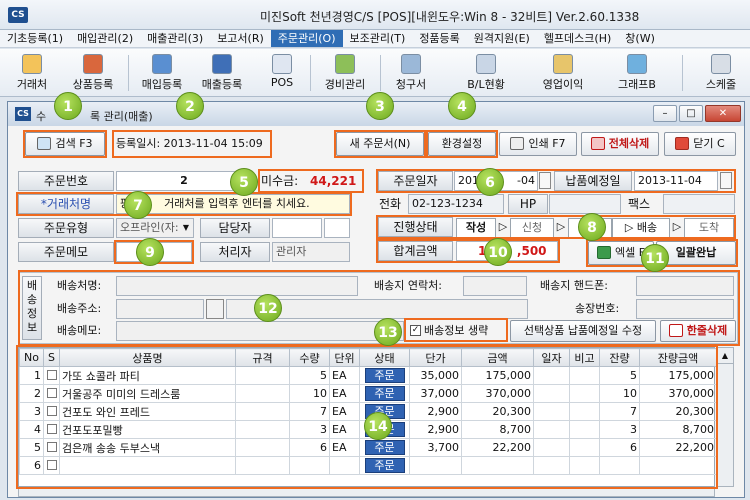 The image size is (750, 500). Describe the element at coordinates (532, 228) in the screenshot. I see `progress-step-applied: 신청` at that location.